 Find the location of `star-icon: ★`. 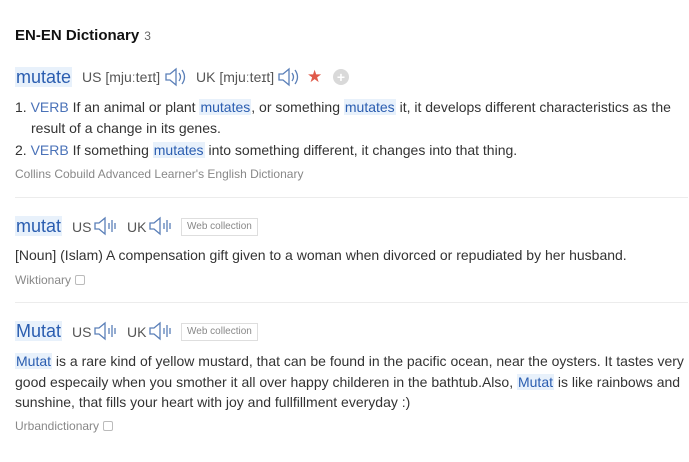

star-icon: ★ is located at coordinates (314, 76).